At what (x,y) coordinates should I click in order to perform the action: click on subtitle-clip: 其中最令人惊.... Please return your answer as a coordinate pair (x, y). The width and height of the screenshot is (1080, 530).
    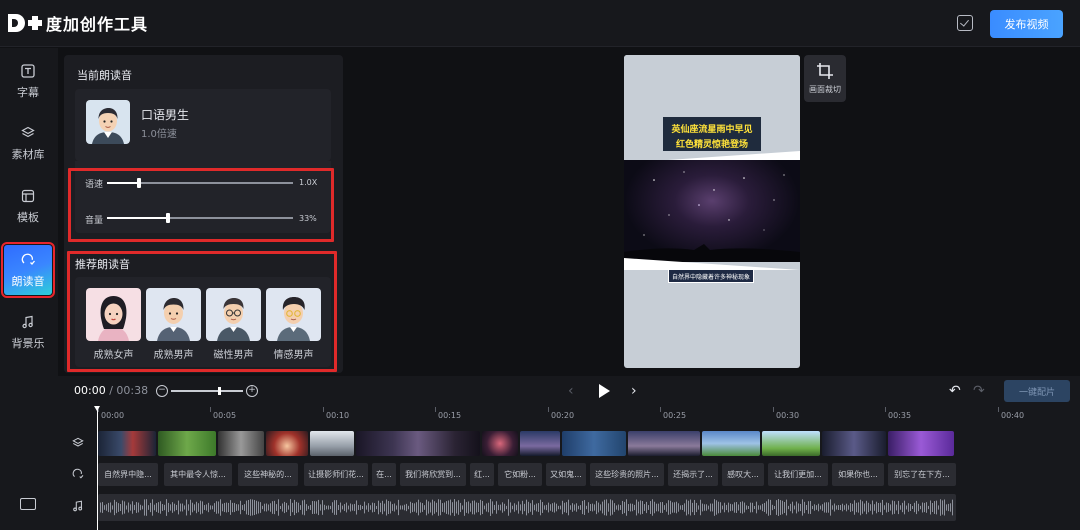
    Looking at the image, I should click on (198, 474).